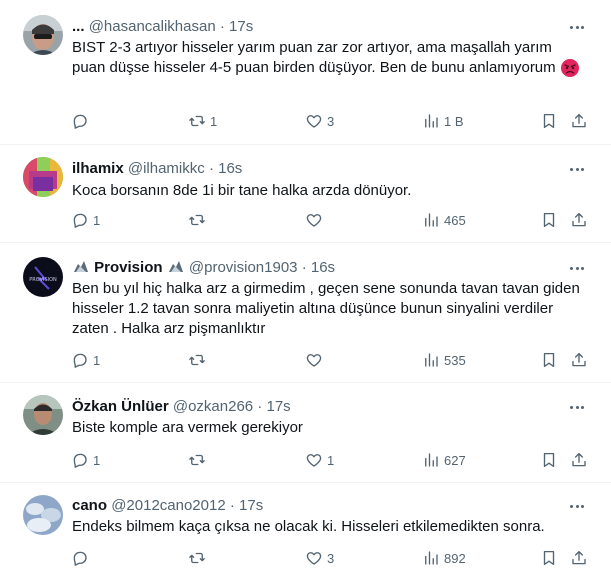 The width and height of the screenshot is (611, 579). What do you see at coordinates (321, 506) in the screenshot?
I see `tweet-header: cano @2012cano2012 · 17s` at bounding box center [321, 506].